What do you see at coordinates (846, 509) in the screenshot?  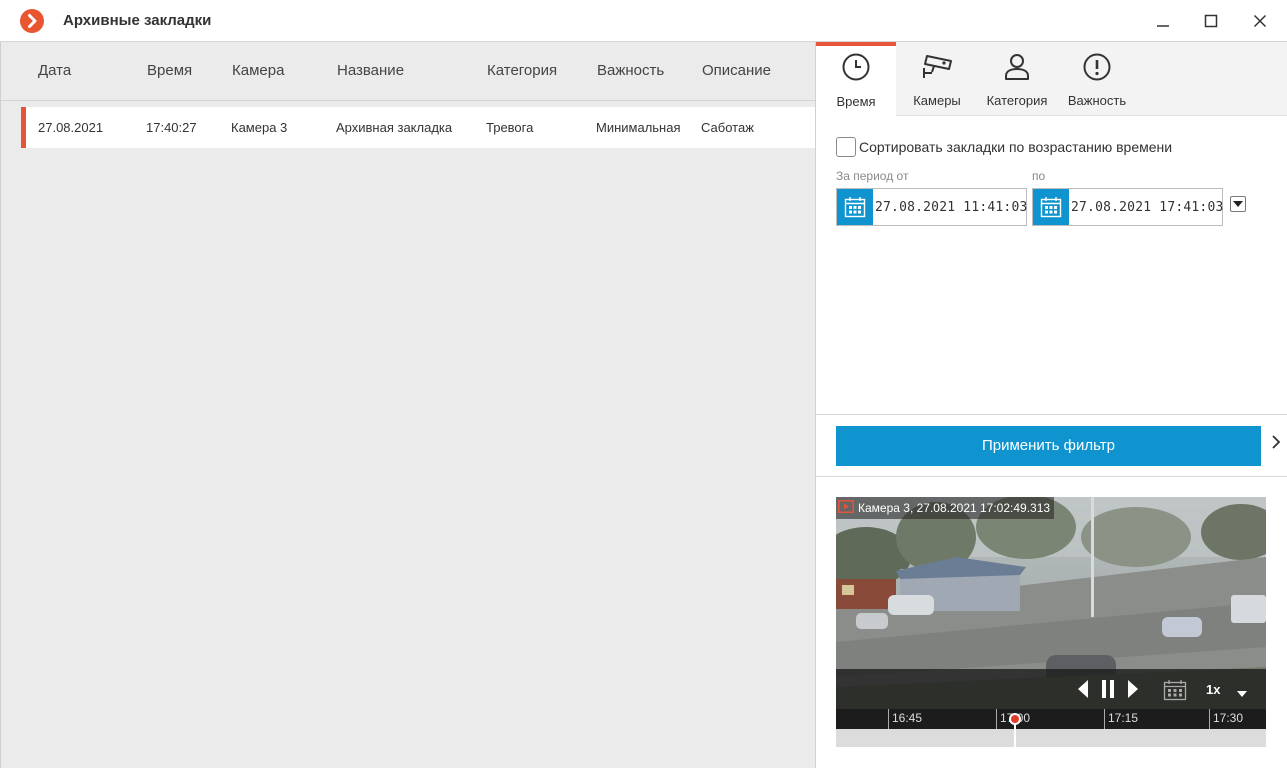 I see `archive-play-icon` at bounding box center [846, 509].